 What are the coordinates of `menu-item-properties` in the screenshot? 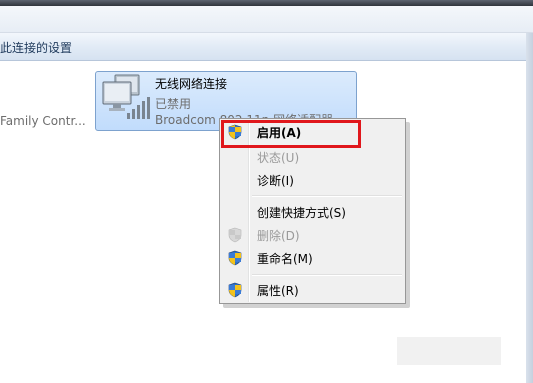 It's located at (312, 290).